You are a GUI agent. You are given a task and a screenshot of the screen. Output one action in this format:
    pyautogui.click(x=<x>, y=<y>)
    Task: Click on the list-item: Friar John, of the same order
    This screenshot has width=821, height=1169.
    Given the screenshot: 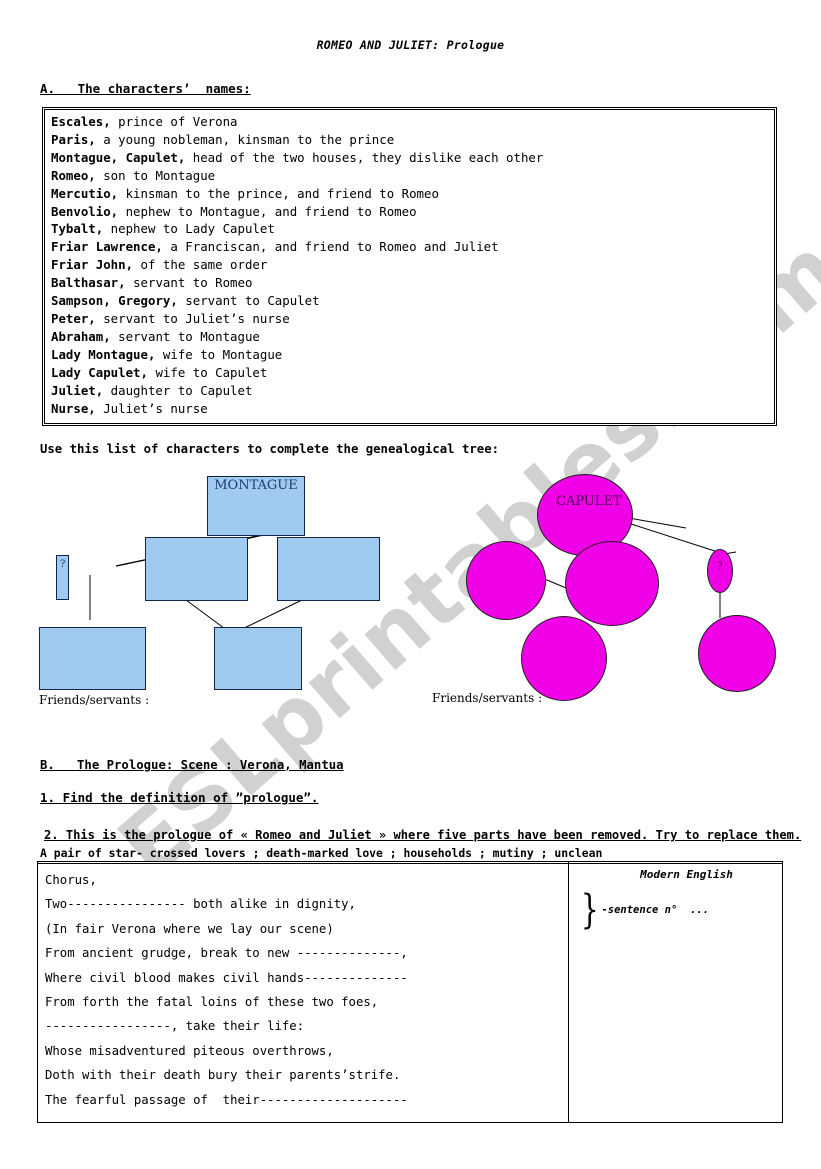 What is the action you would take?
    pyautogui.click(x=413, y=265)
    